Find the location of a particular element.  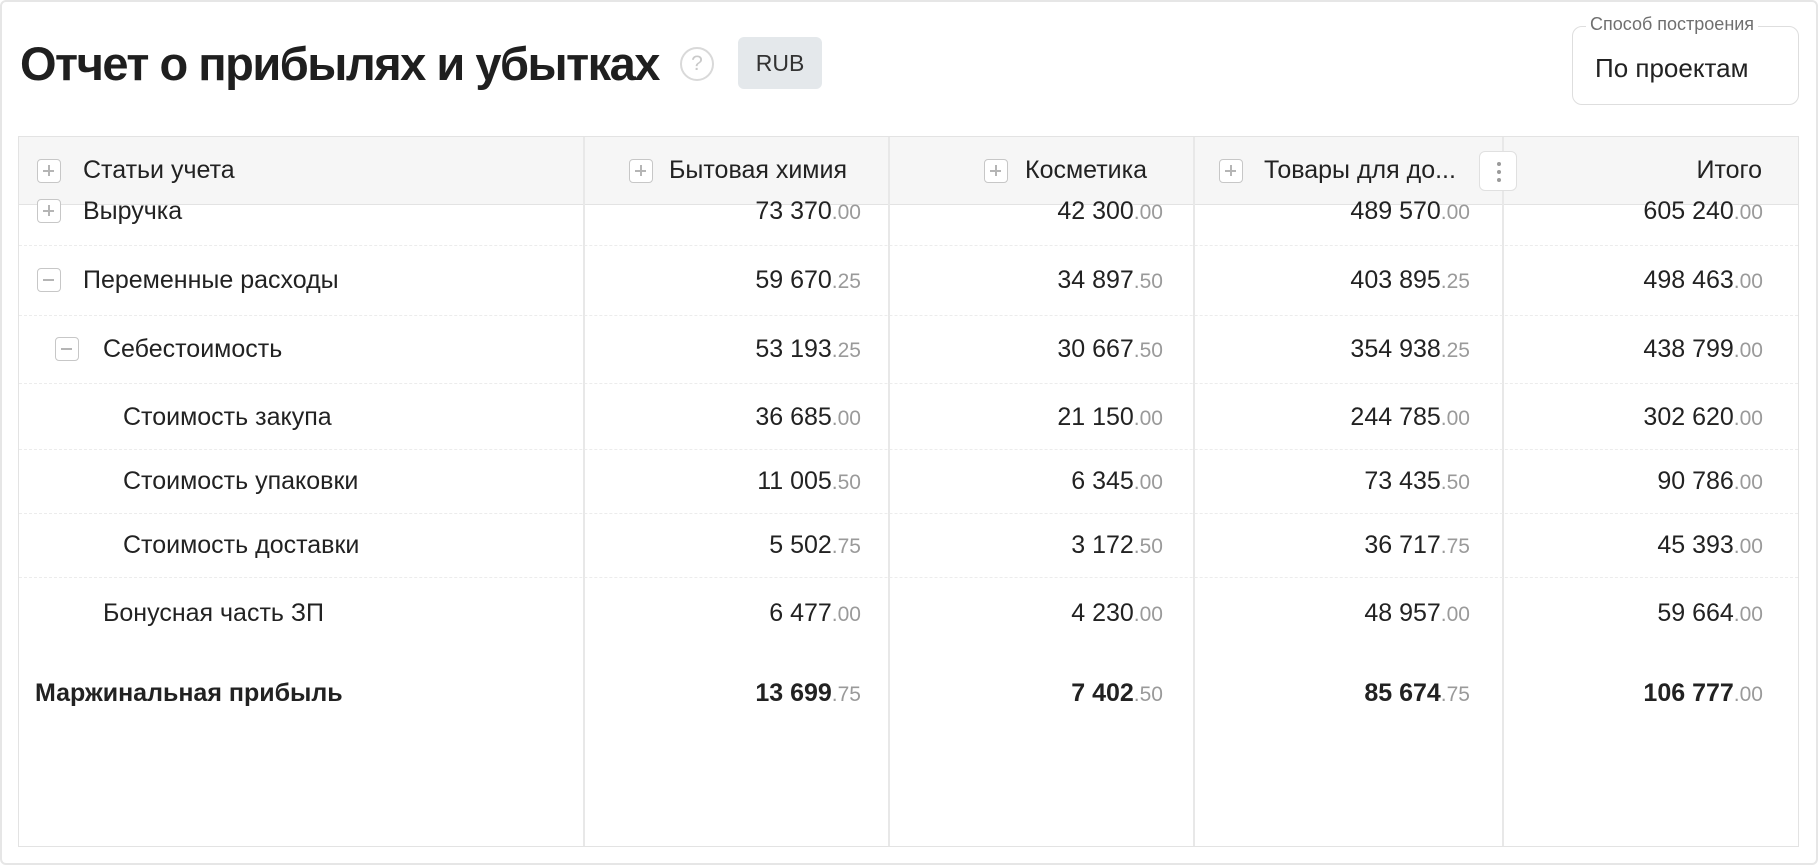

row-label: Бонусная часть ЗП is located at coordinates (213, 613).